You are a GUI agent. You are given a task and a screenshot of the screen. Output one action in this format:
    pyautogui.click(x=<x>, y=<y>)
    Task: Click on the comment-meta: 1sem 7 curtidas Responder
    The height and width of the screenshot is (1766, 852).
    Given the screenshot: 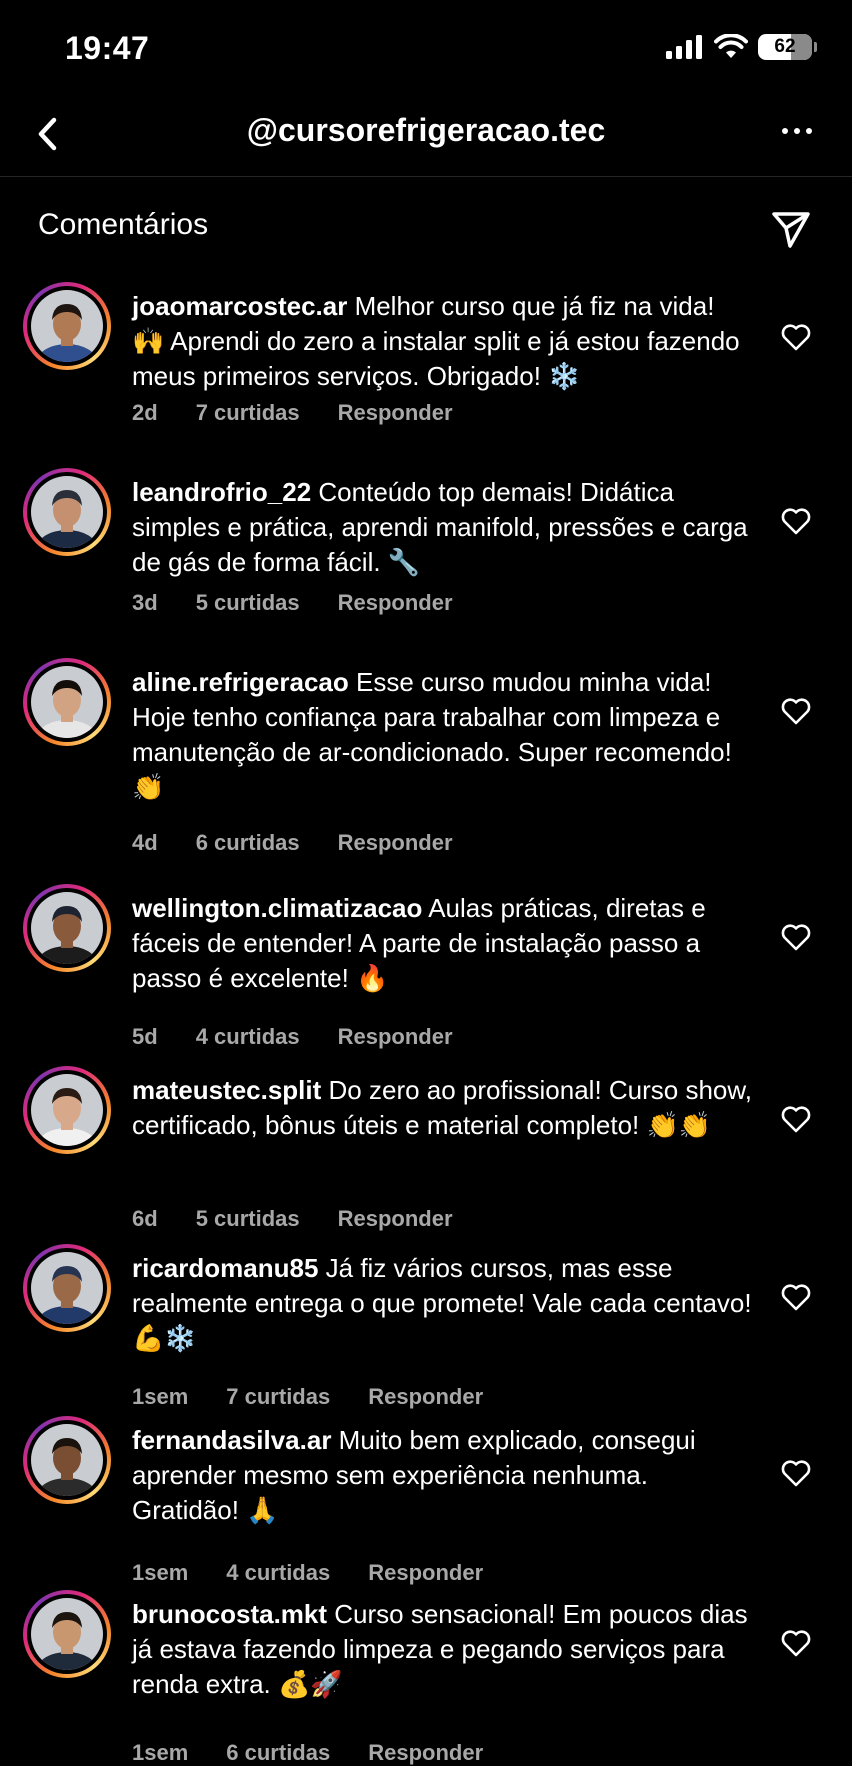 What is the action you would take?
    pyautogui.click(x=307, y=1397)
    